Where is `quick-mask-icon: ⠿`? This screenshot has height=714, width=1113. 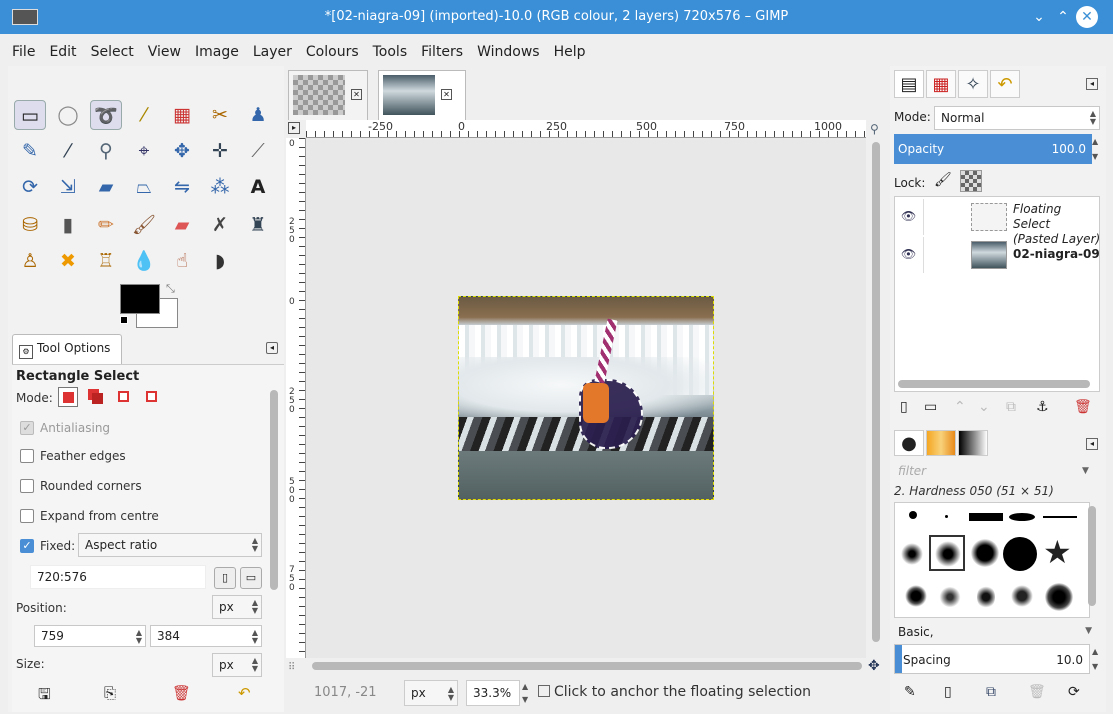 quick-mask-icon: ⠿ is located at coordinates (291, 667).